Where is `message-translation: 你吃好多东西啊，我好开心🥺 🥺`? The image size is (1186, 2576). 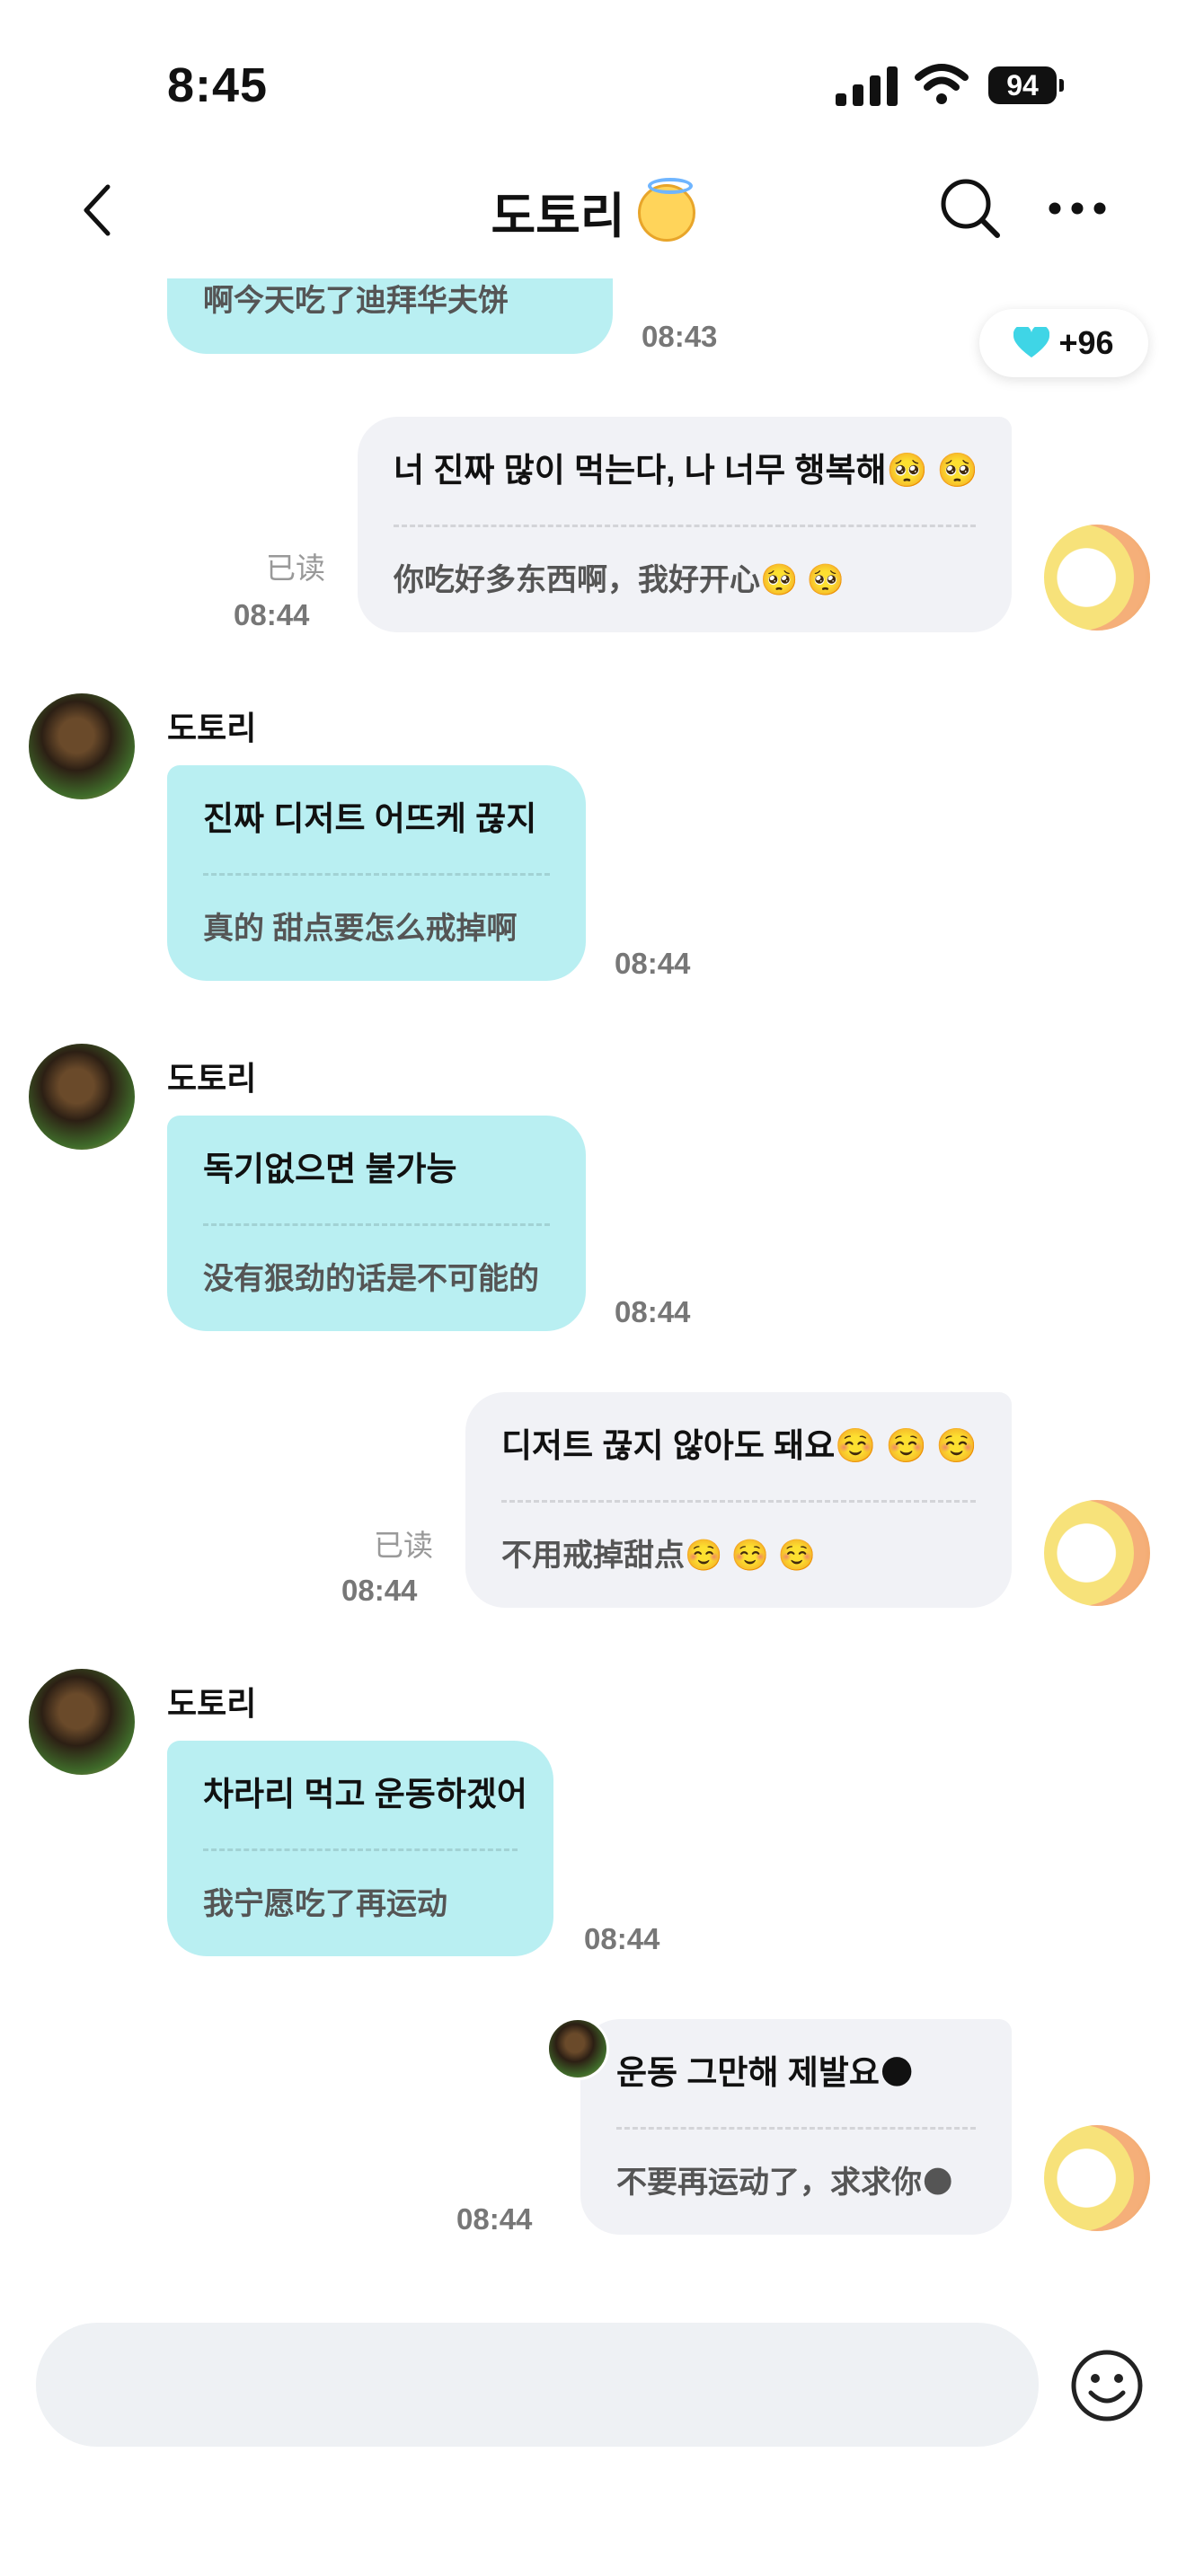
message-translation: 你吃好多东西啊，我好开心🥺 🥺 is located at coordinates (619, 580).